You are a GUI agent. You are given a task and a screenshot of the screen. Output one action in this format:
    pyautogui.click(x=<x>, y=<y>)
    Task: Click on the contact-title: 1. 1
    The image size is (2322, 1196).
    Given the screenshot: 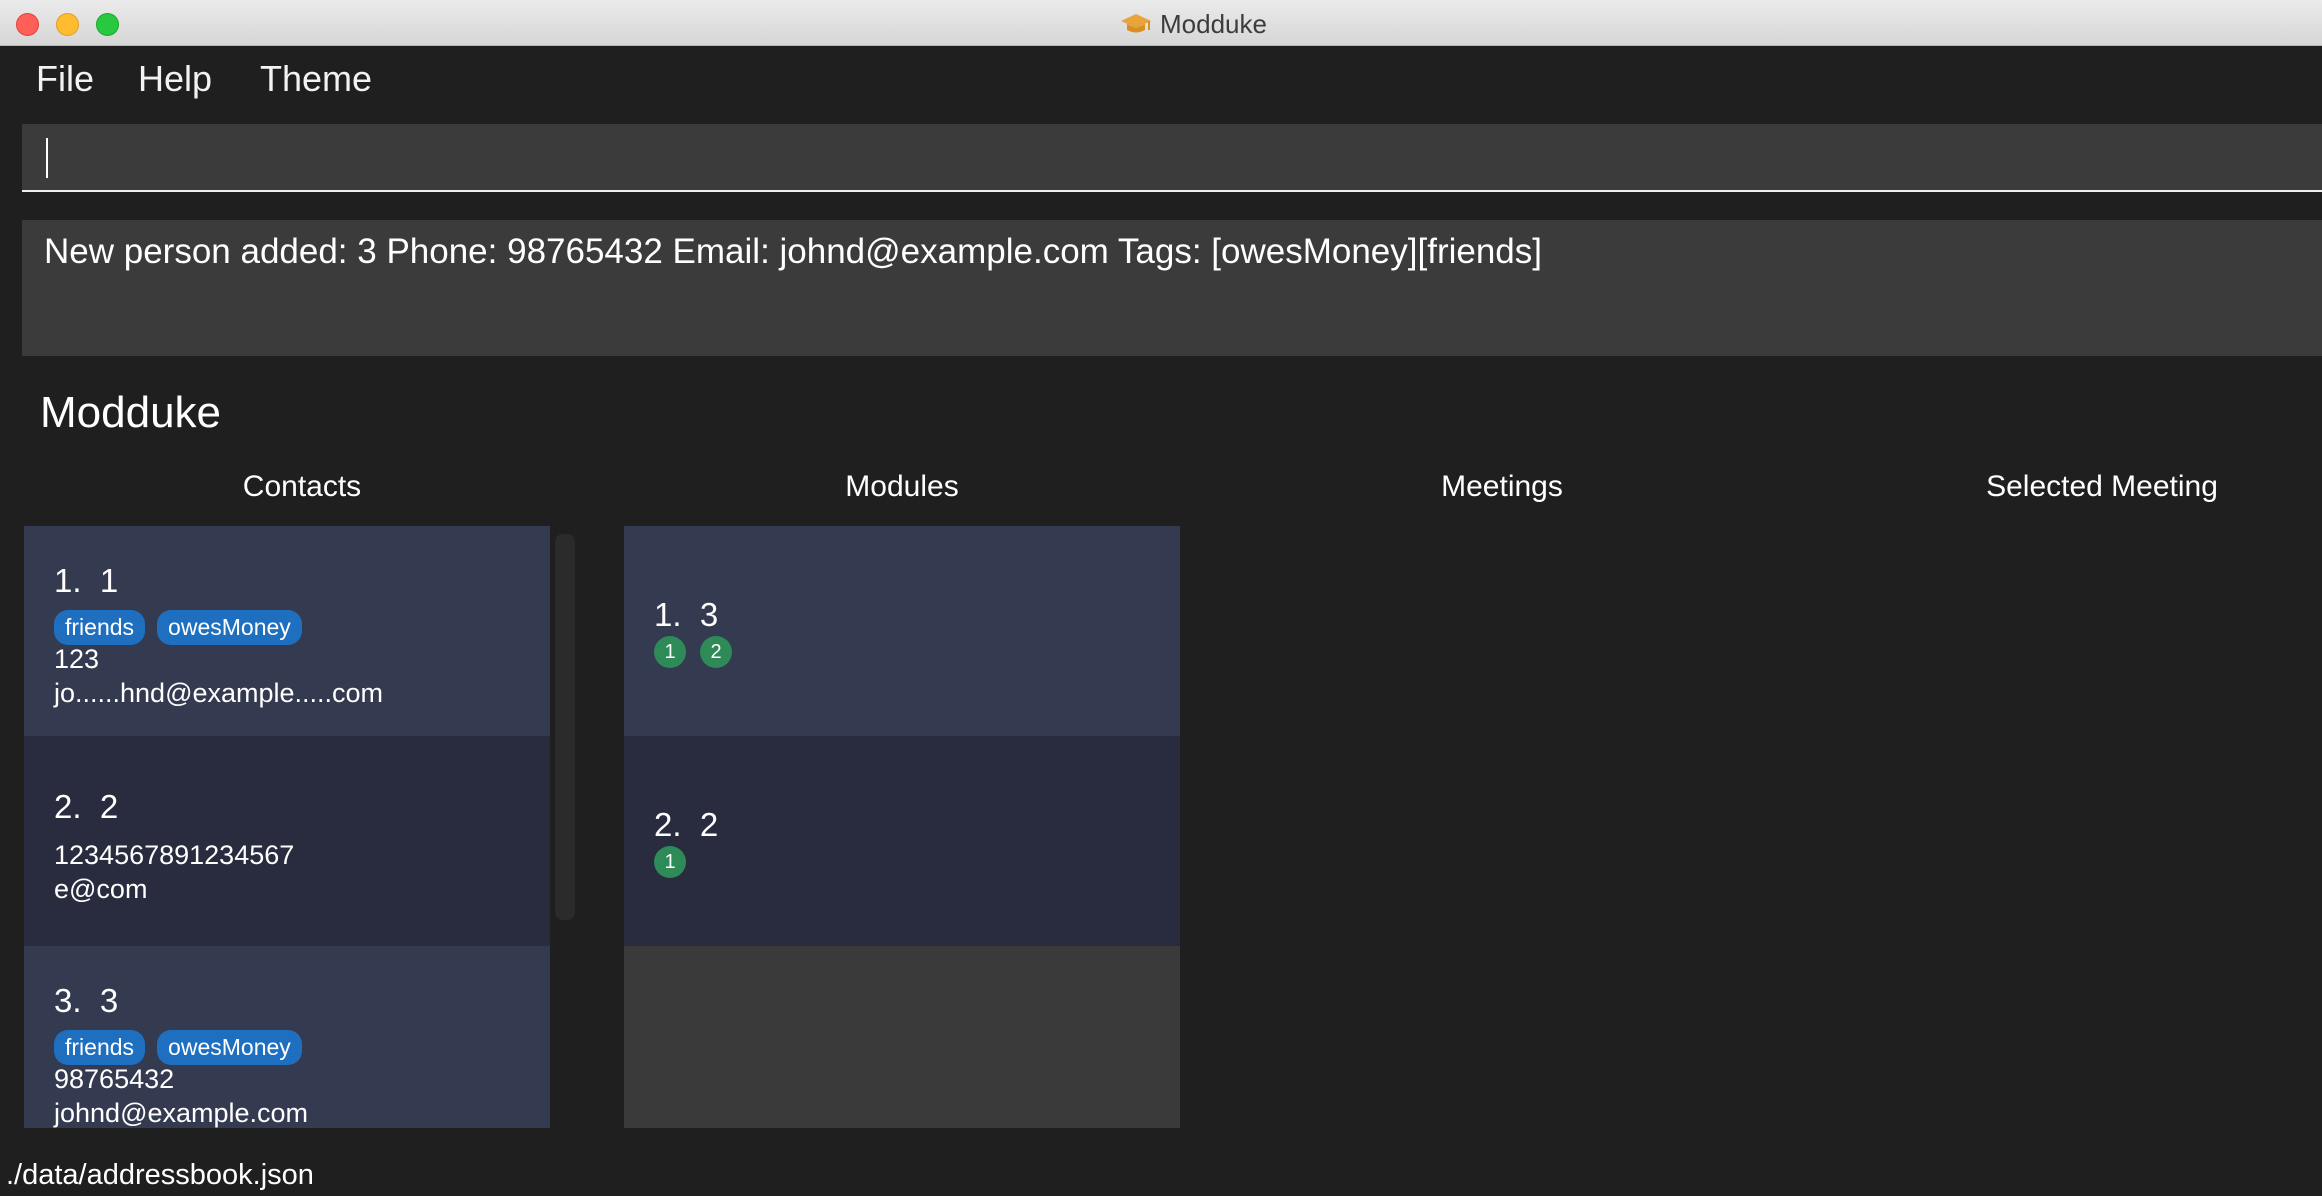 What is the action you would take?
    pyautogui.click(x=86, y=581)
    